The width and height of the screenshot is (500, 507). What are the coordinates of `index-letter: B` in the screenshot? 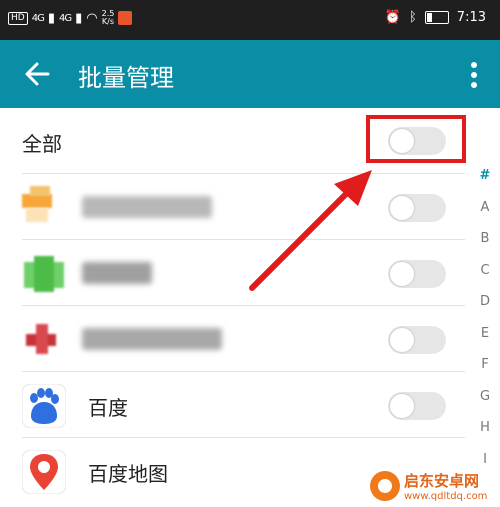 It's located at (485, 239).